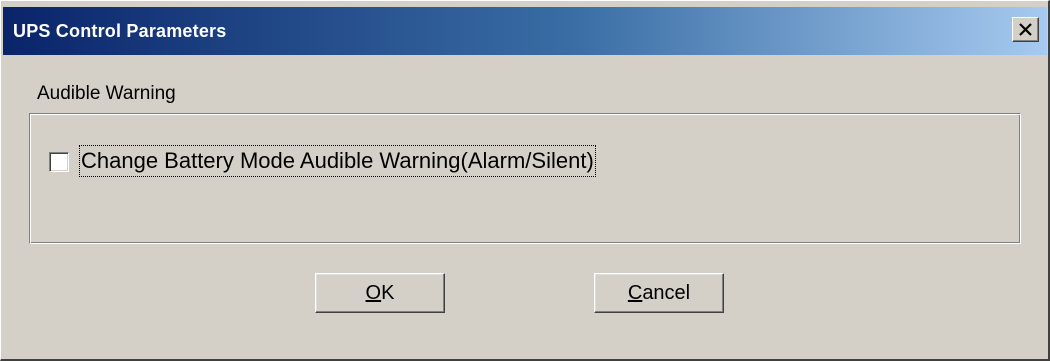 Image resolution: width=1050 pixels, height=361 pixels. Describe the element at coordinates (120, 31) in the screenshot. I see `dialog-title: UPS Control Parameters` at that location.